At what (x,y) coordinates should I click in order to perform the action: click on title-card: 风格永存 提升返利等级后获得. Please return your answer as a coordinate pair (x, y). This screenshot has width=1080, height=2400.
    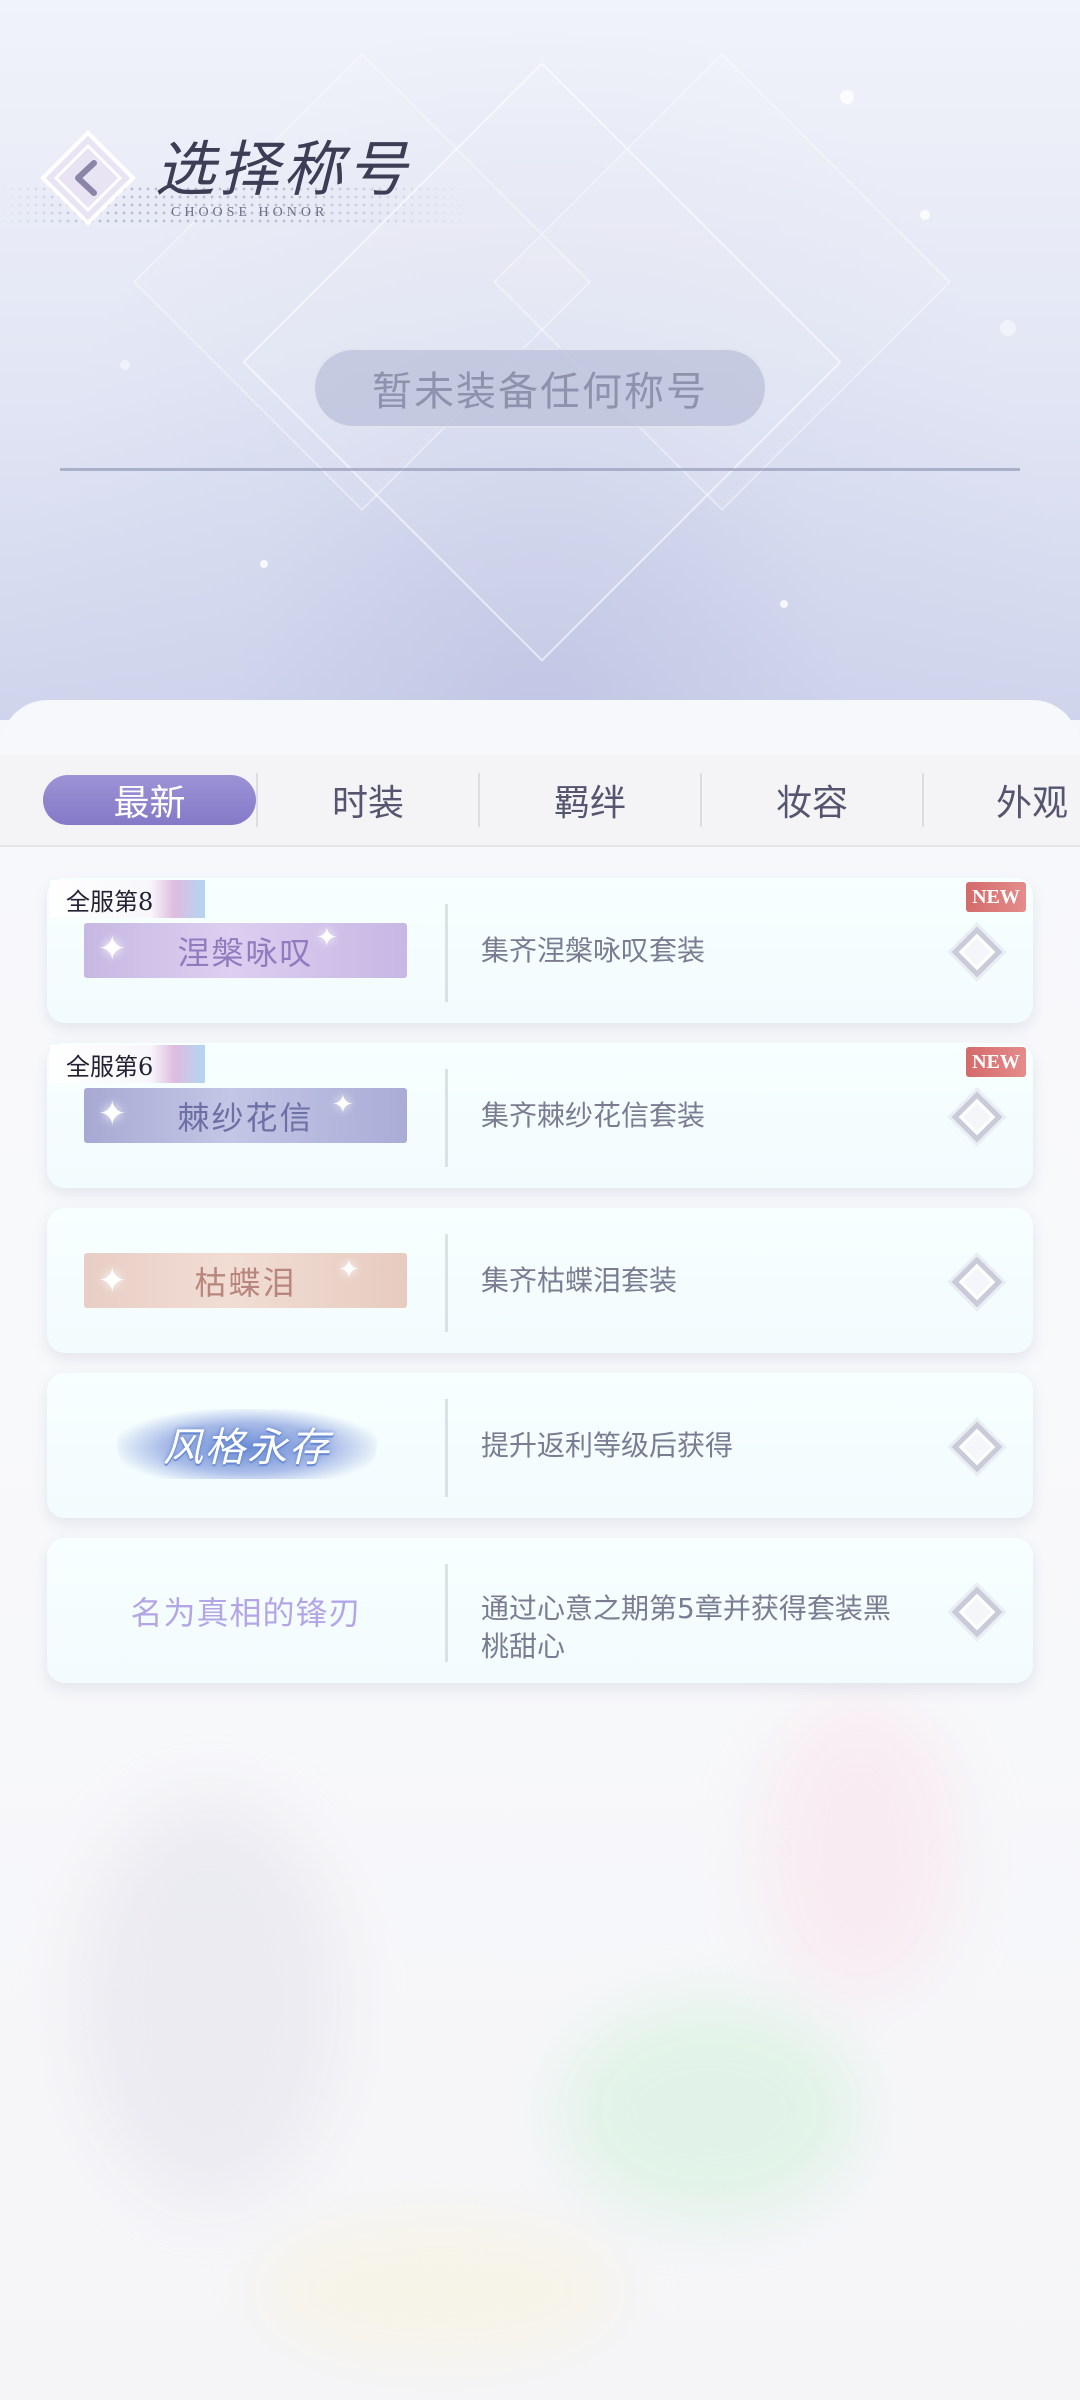
    Looking at the image, I should click on (540, 1445).